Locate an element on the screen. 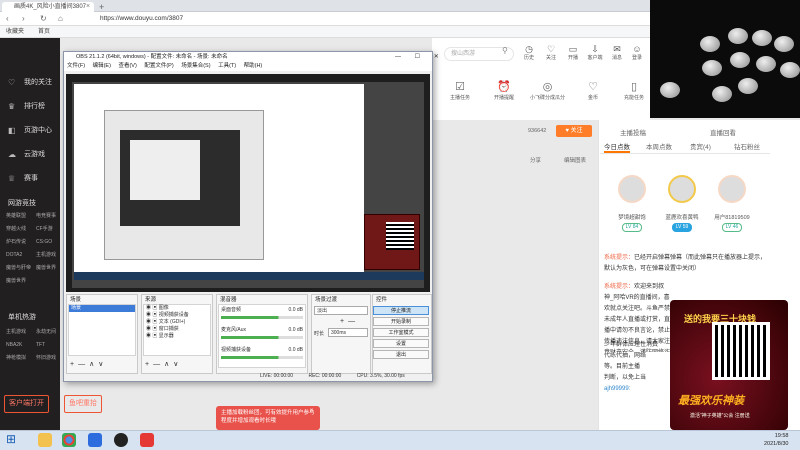  tool-anchor-task: ☑ 主播任务 is located at coordinates (460, 90).